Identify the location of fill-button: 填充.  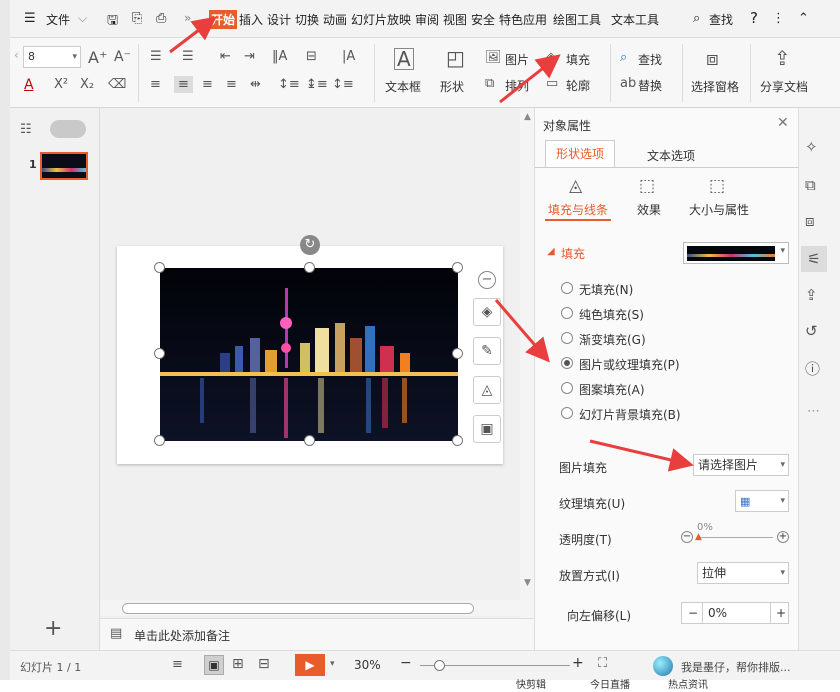
(578, 59).